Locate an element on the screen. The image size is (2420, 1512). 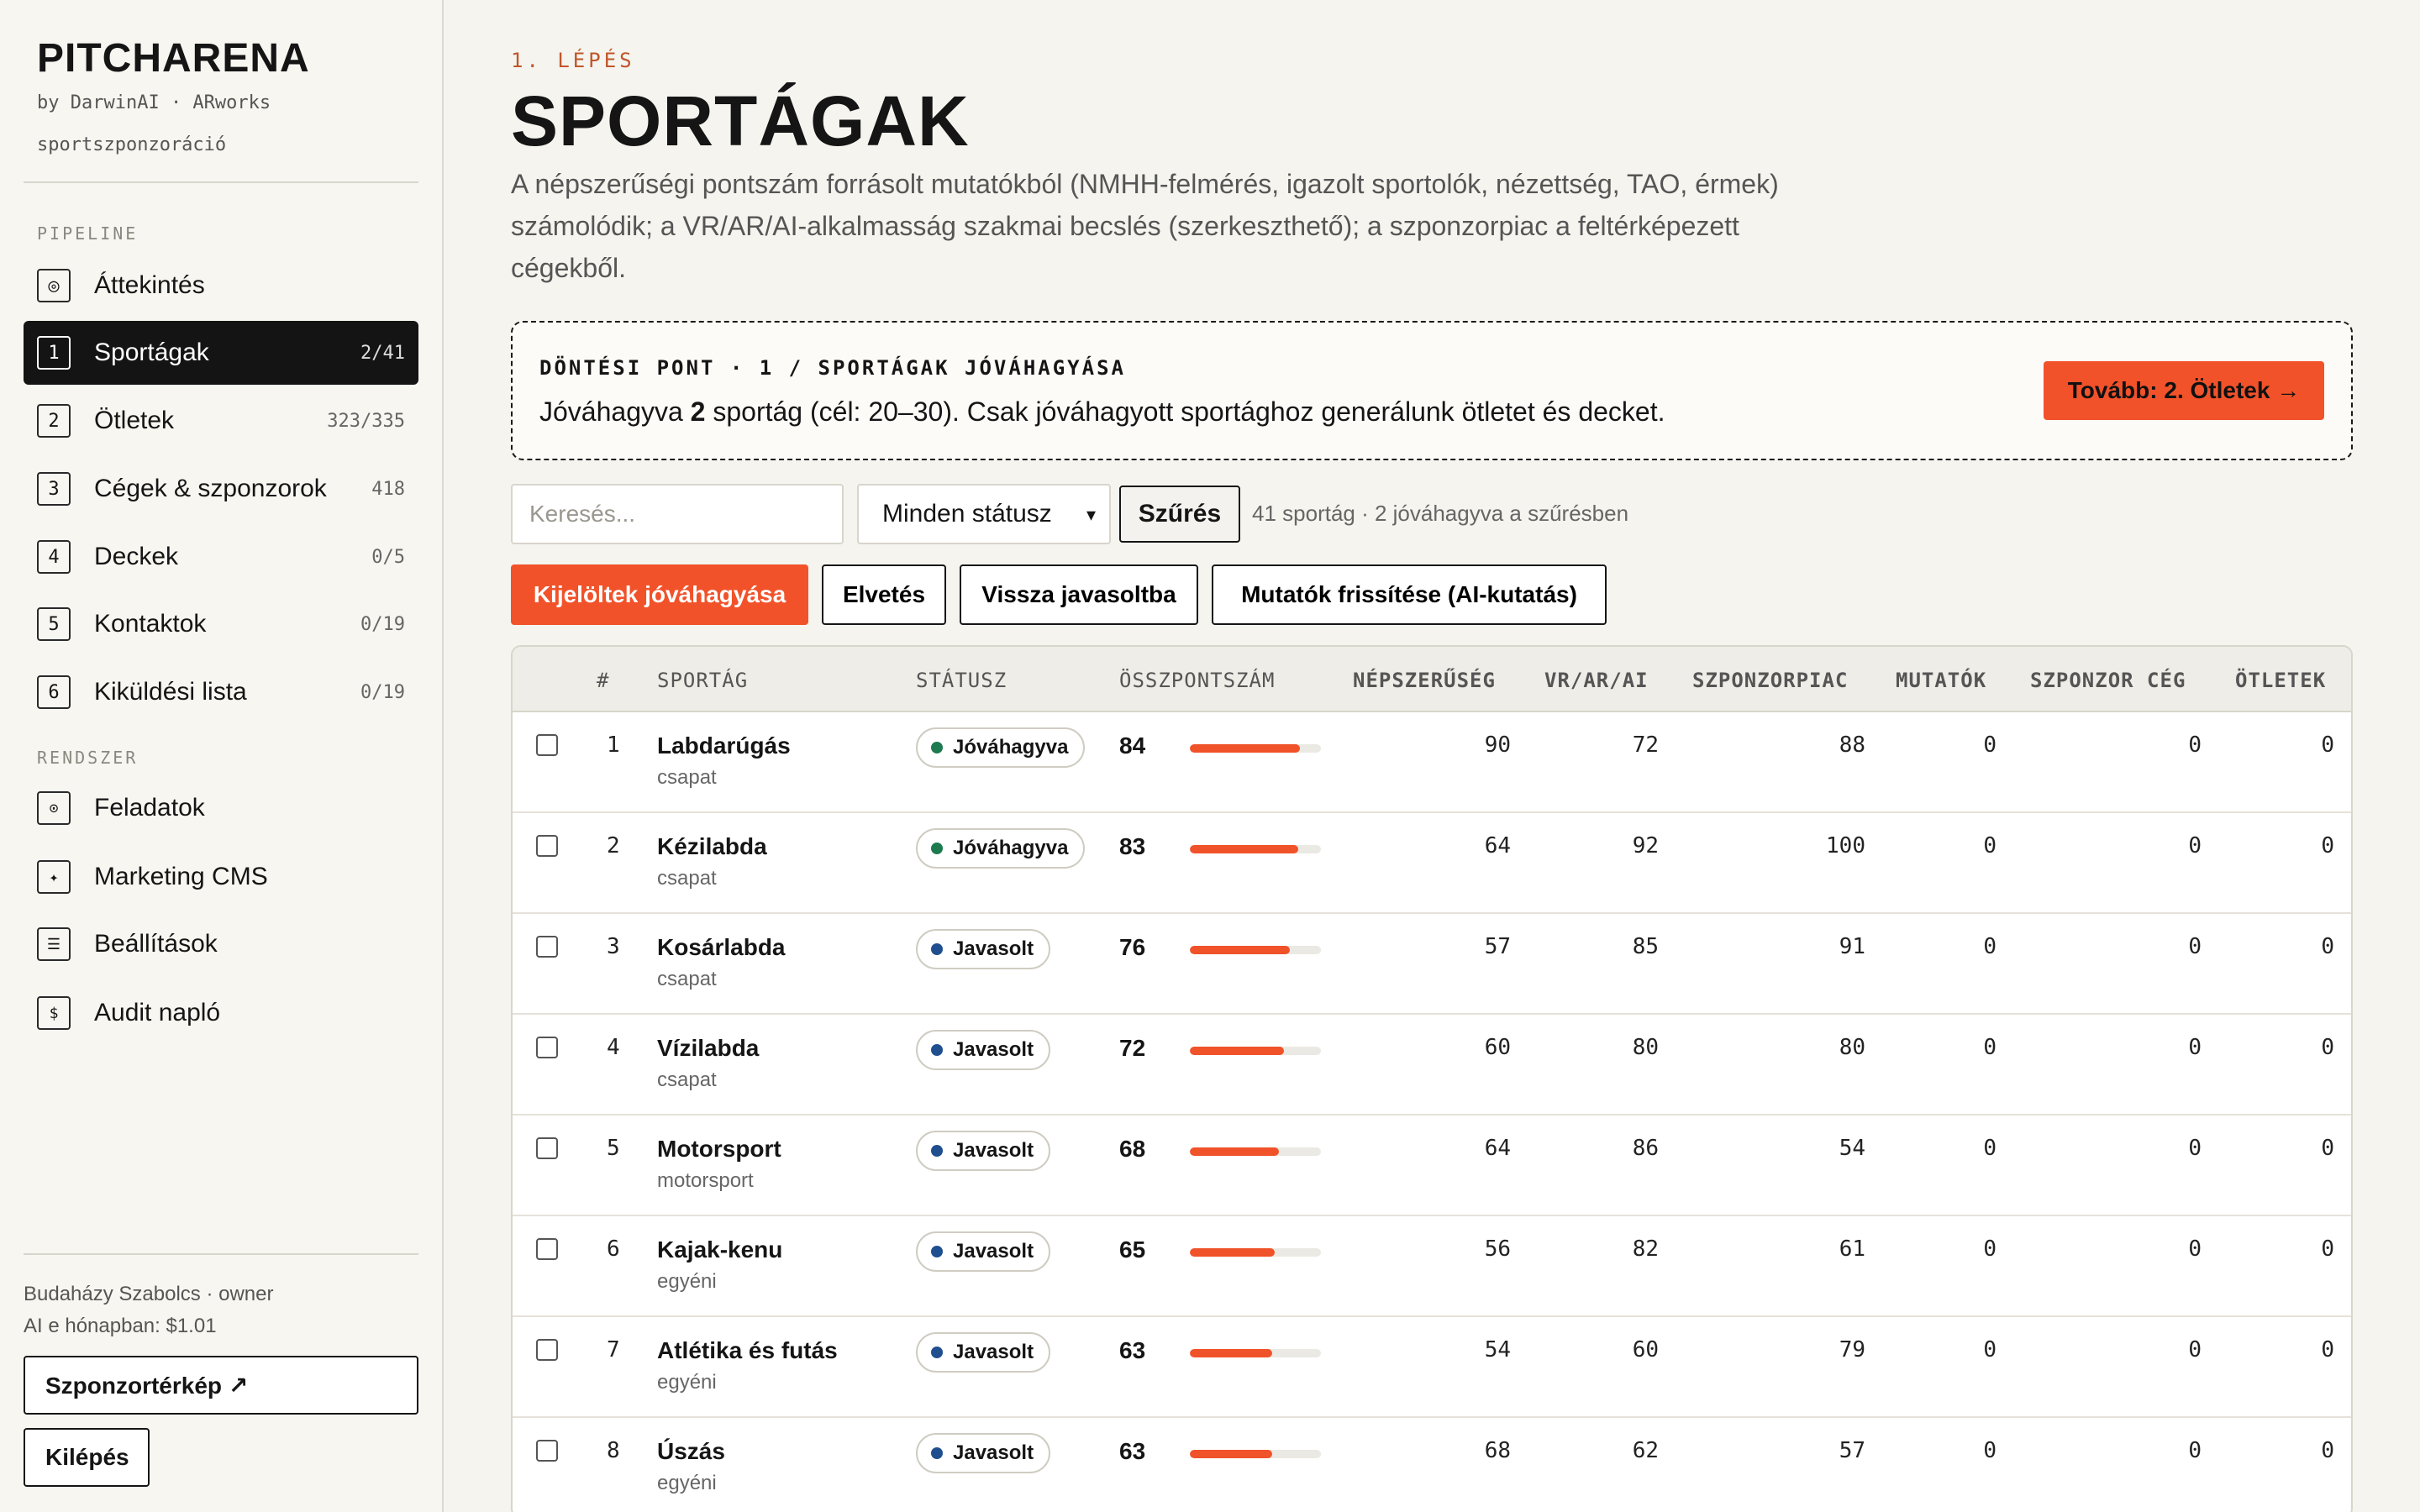
sidebar-item-step-3: 3 Cégek & szponzorok 418 is located at coordinates (221, 489).